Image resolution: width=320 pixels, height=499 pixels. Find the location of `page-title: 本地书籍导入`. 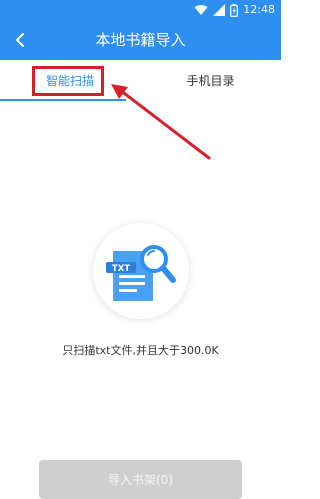

page-title: 本地书籍导入 is located at coordinates (140, 40).